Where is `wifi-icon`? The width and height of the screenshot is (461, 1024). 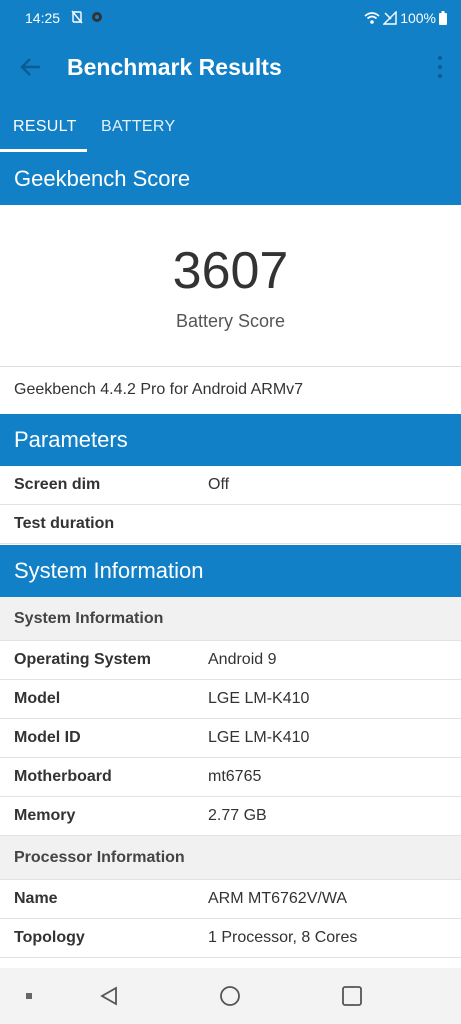
wifi-icon is located at coordinates (372, 18).